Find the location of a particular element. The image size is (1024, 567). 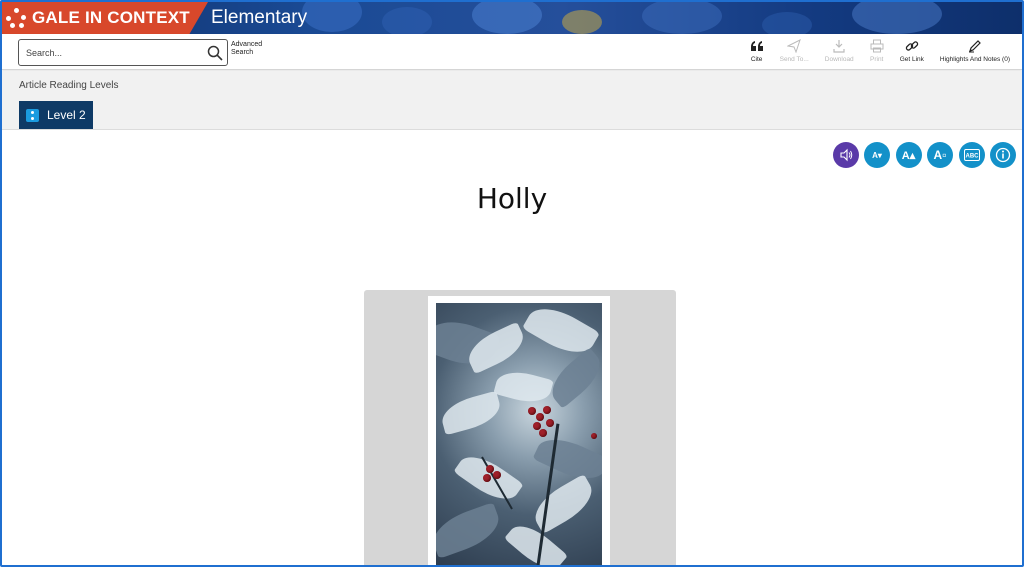

cite-button: Cite is located at coordinates (757, 53).